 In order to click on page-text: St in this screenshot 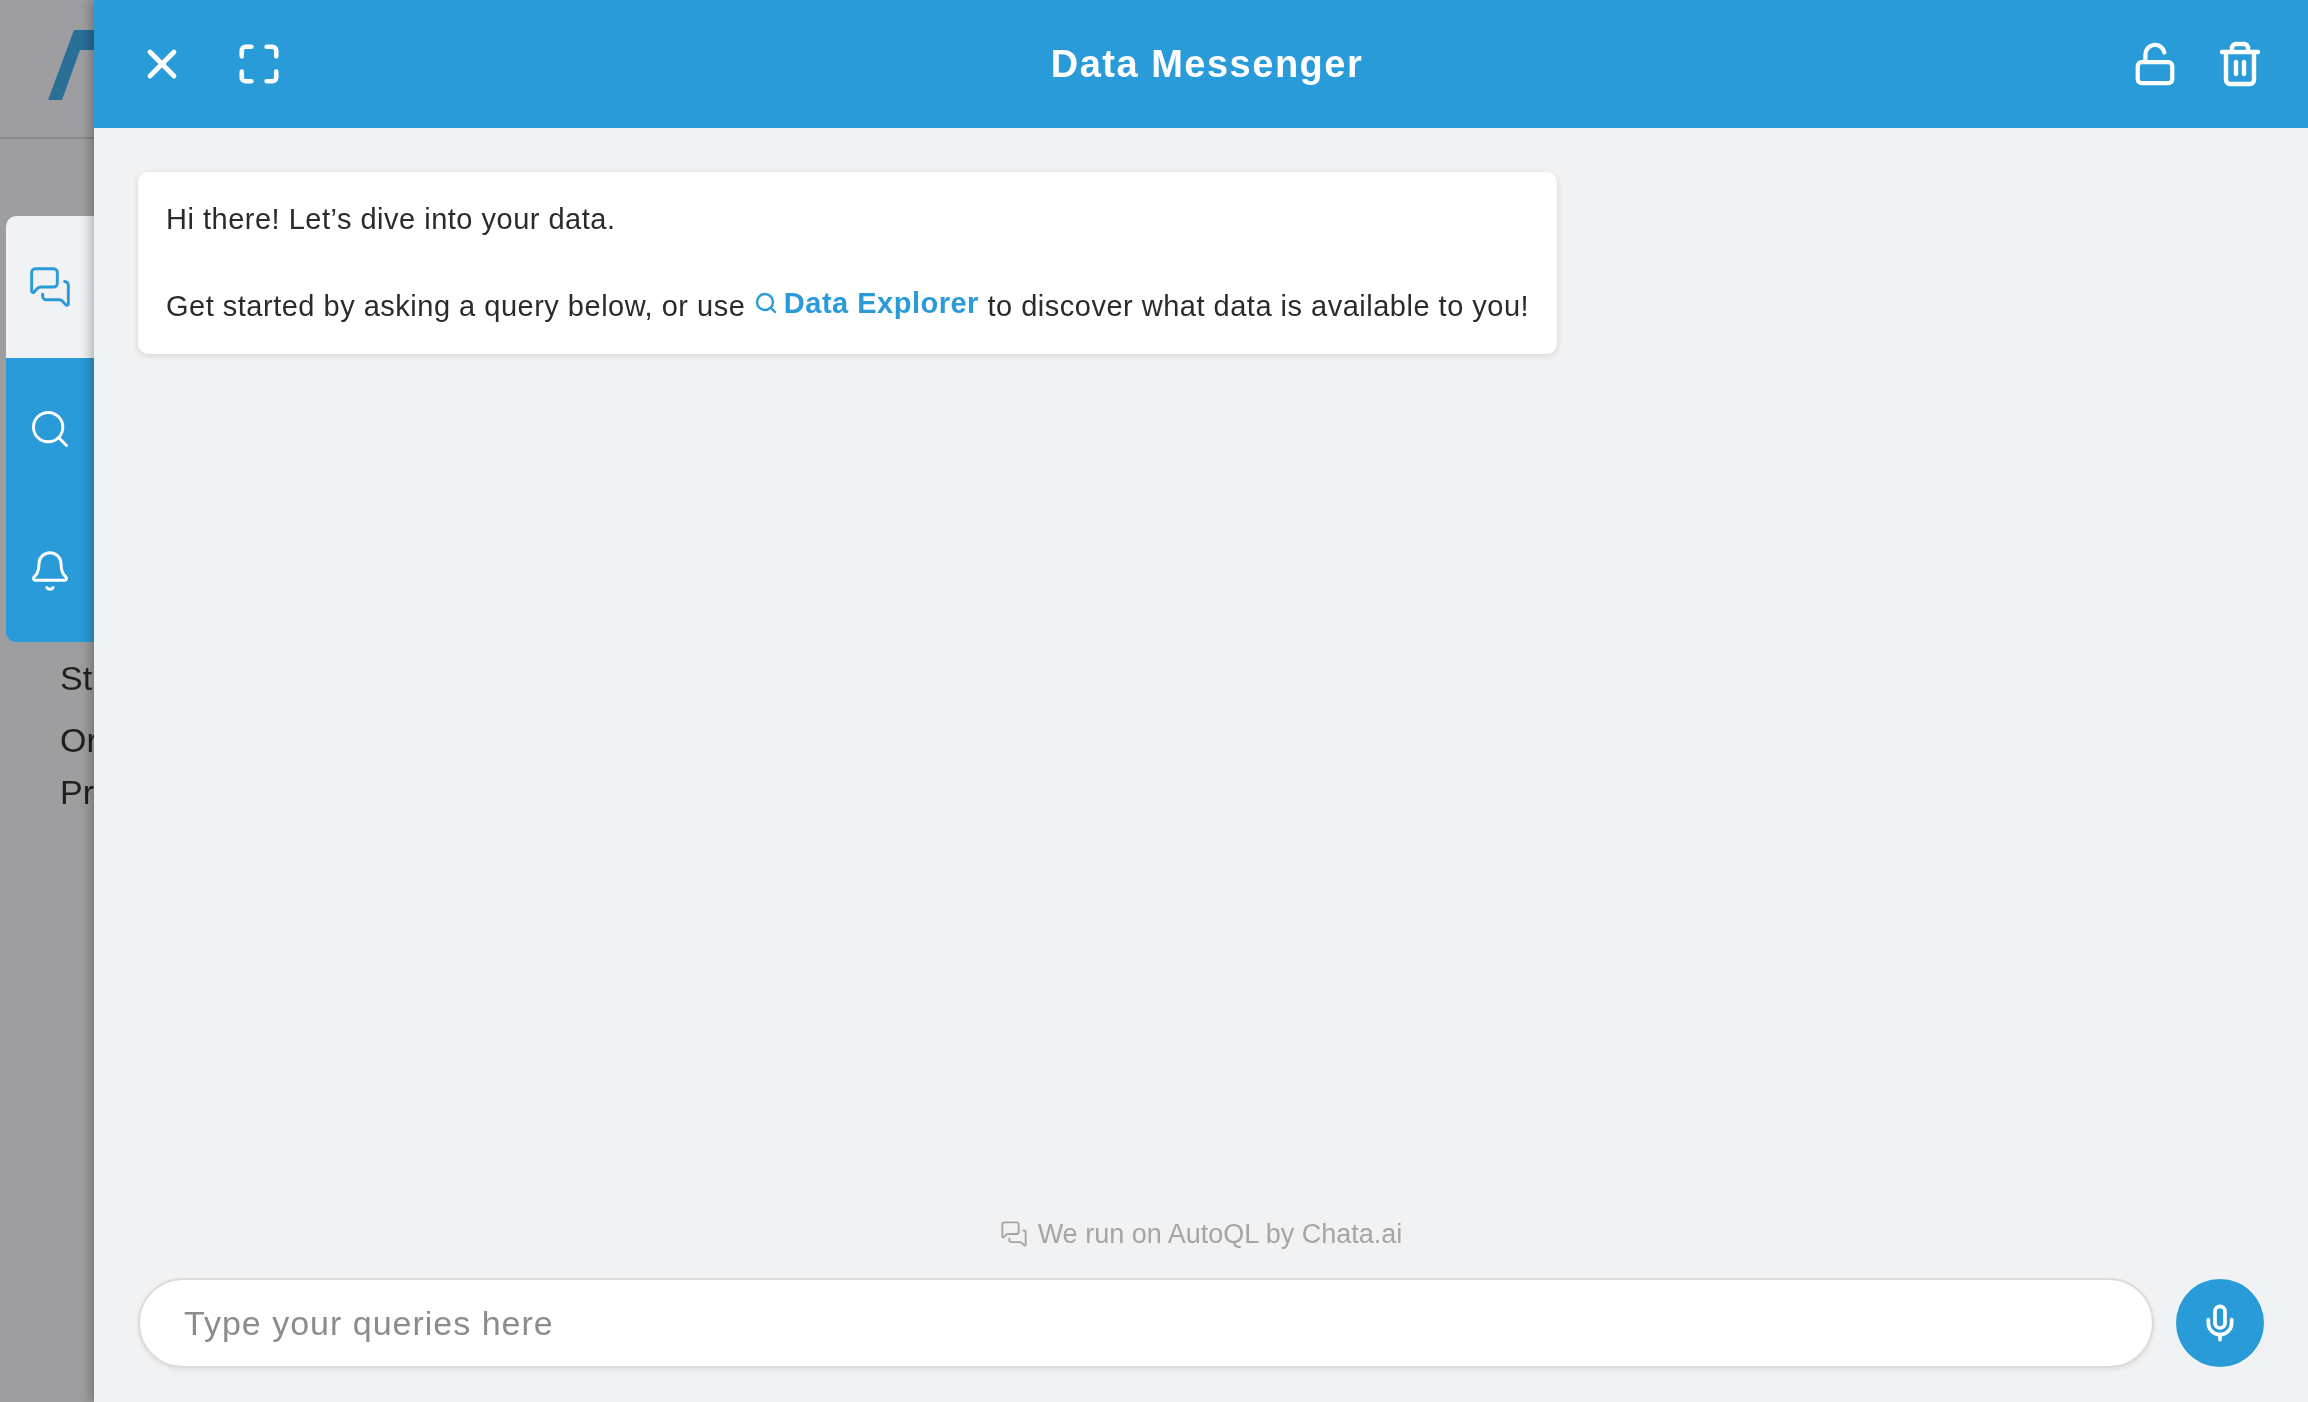, I will do `click(77, 678)`.